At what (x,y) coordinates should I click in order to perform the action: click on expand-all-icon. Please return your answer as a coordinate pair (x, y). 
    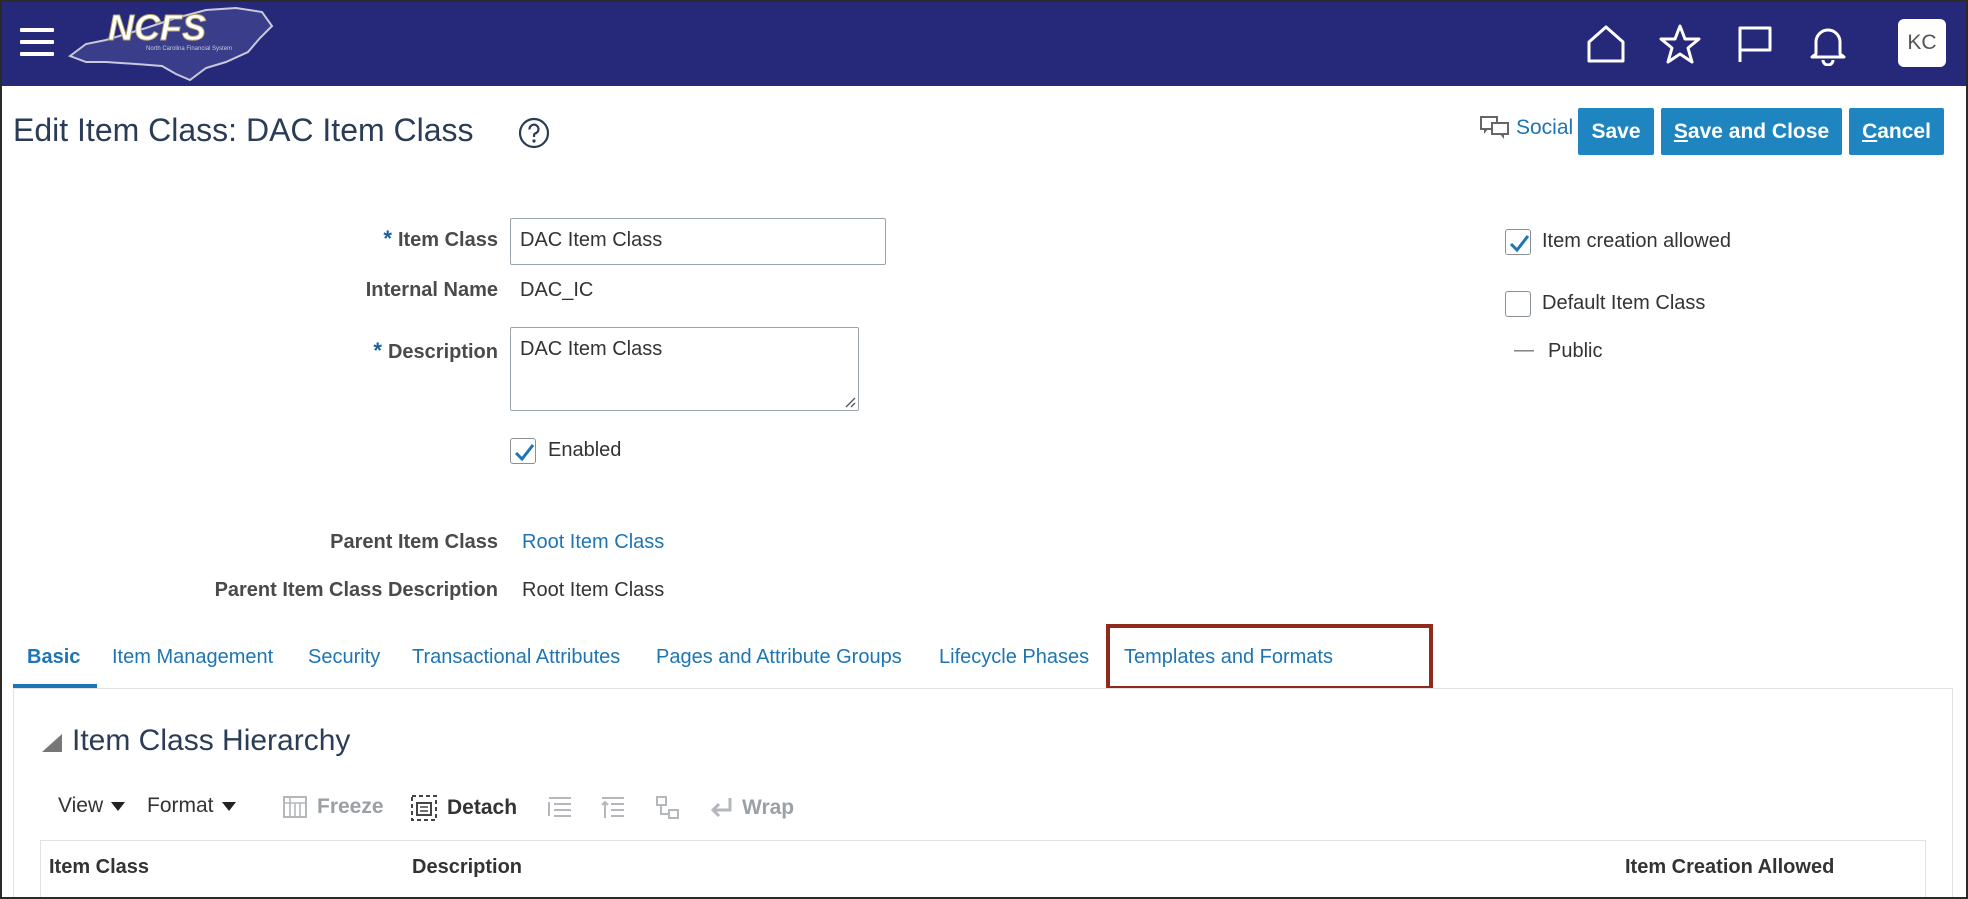
    Looking at the image, I should click on (559, 807).